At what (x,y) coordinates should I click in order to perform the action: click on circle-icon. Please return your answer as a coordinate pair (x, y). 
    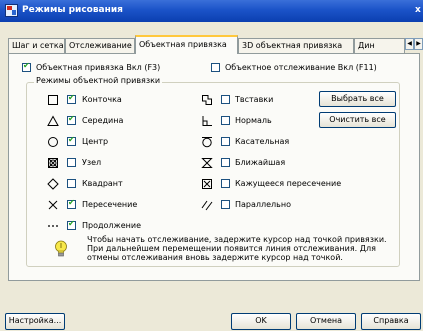
    Looking at the image, I should click on (53, 142).